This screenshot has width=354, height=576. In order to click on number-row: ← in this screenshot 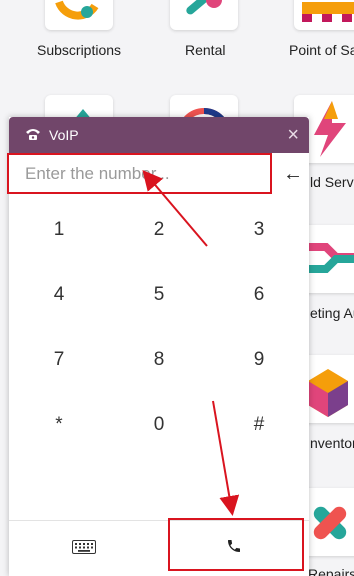, I will do `click(159, 175)`.